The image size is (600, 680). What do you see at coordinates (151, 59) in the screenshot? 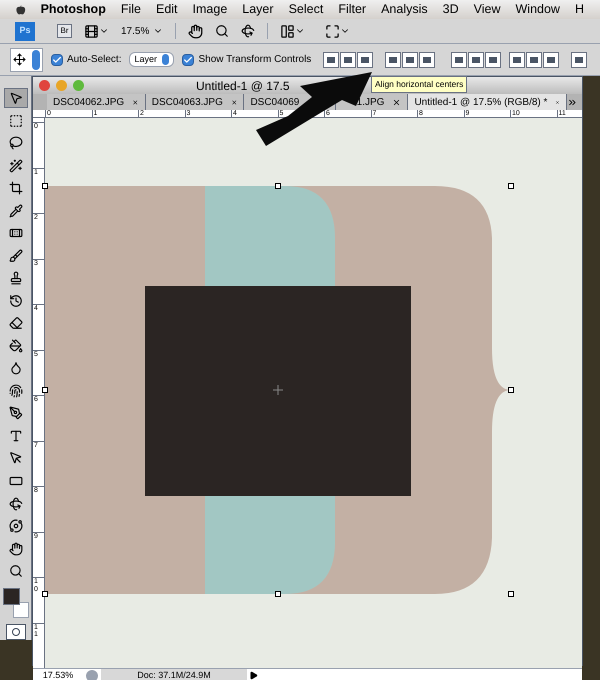
I see `layer-dropdown: Layer` at bounding box center [151, 59].